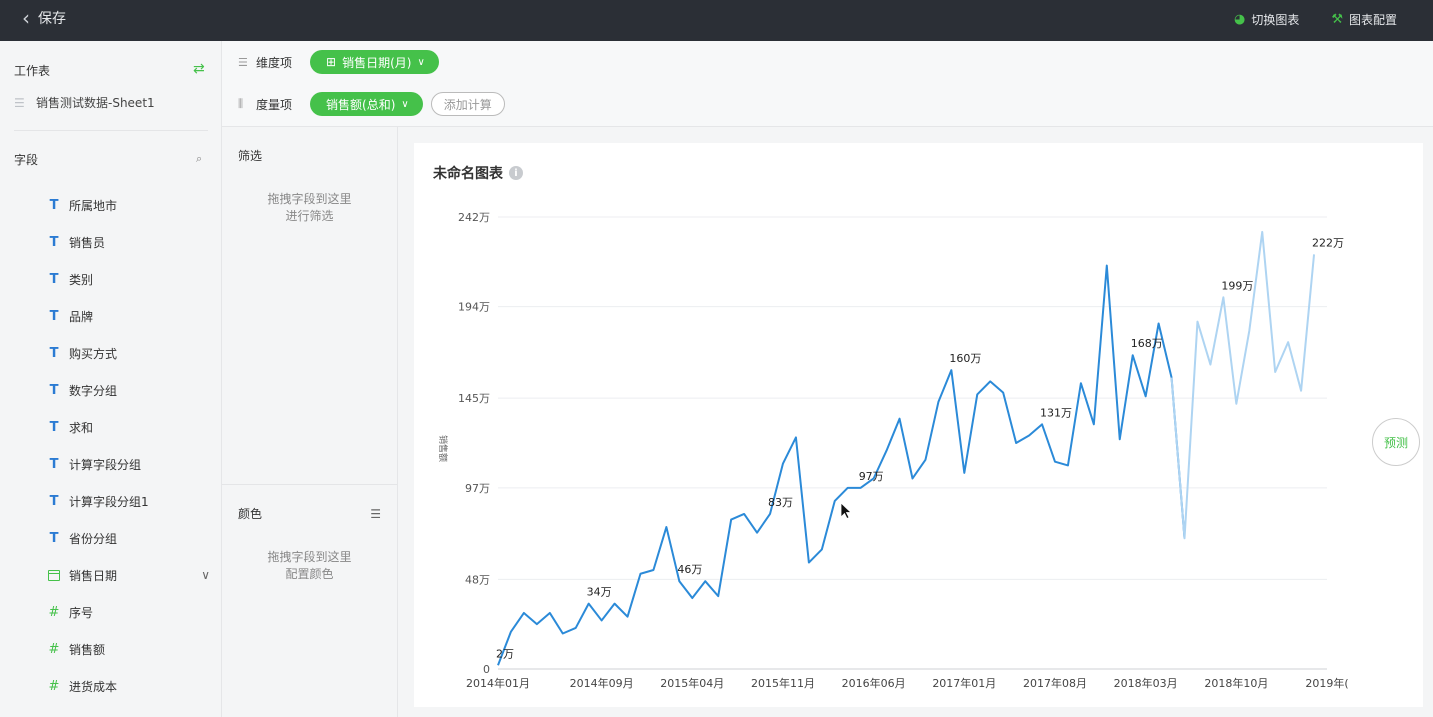 This screenshot has width=1433, height=717. Describe the element at coordinates (486, 669) in the screenshot. I see `y-tick-label: 0` at that location.